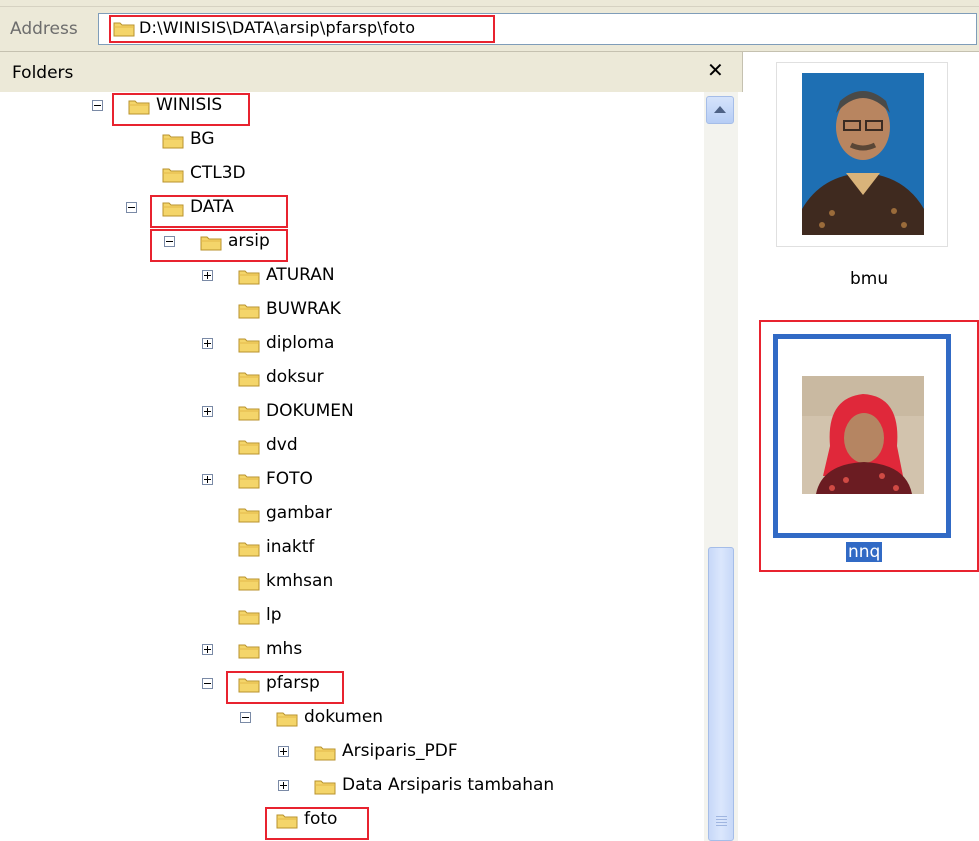 The height and width of the screenshot is (841, 979). Describe the element at coordinates (290, 547) in the screenshot. I see `tree-node-label: inaktf` at that location.